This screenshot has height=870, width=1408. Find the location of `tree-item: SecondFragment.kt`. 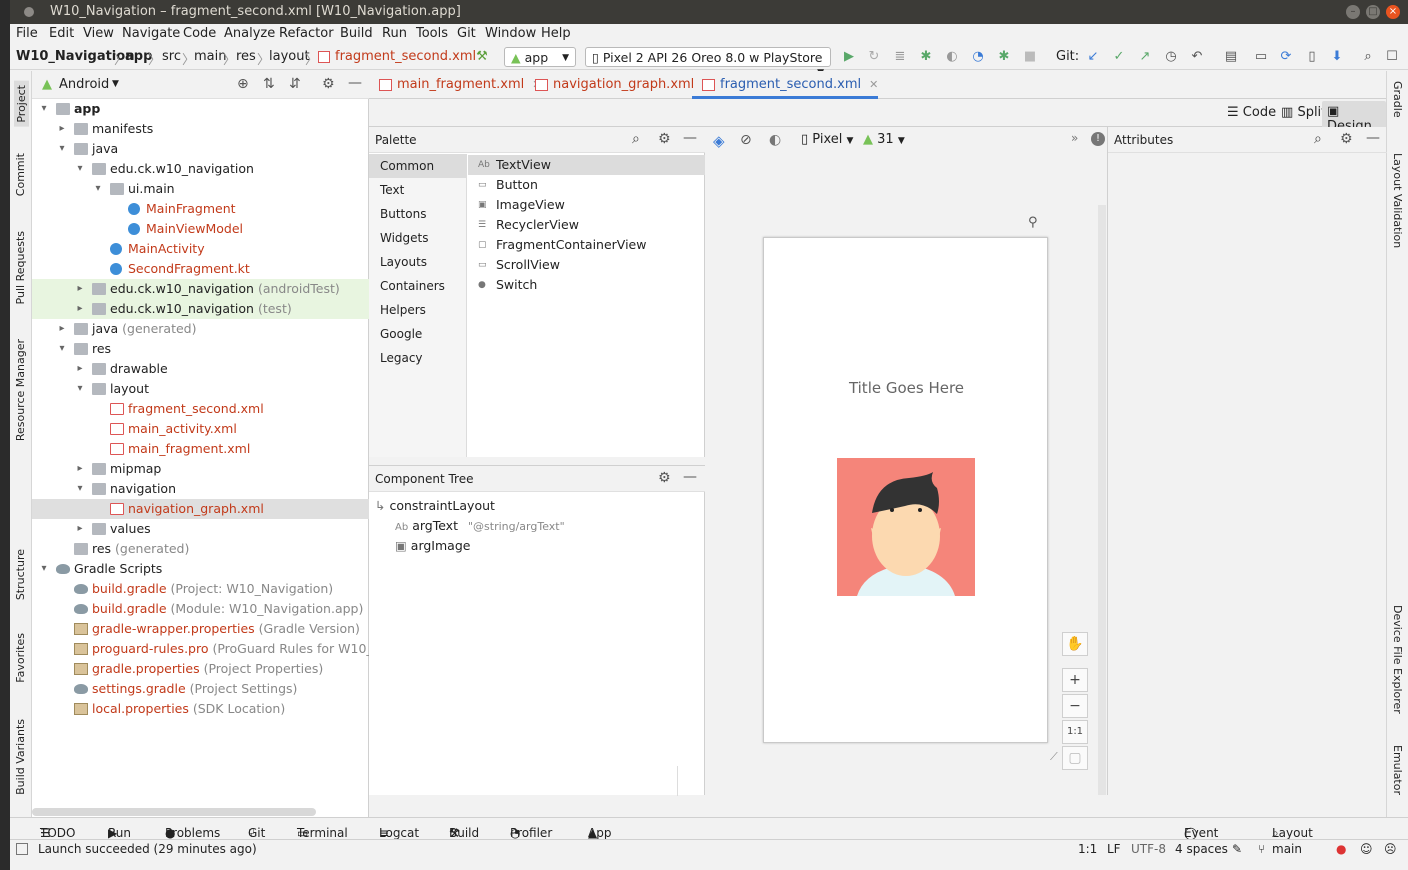

tree-item: SecondFragment.kt is located at coordinates (200, 269).